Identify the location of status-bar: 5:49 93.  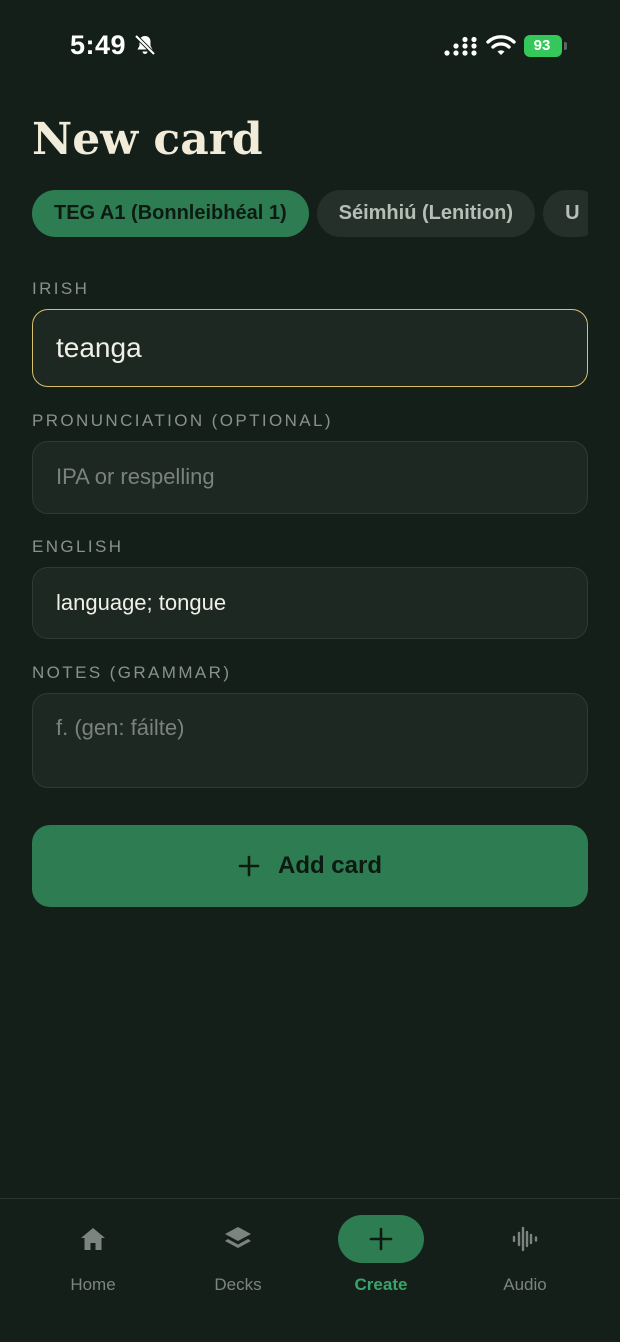
(310, 46).